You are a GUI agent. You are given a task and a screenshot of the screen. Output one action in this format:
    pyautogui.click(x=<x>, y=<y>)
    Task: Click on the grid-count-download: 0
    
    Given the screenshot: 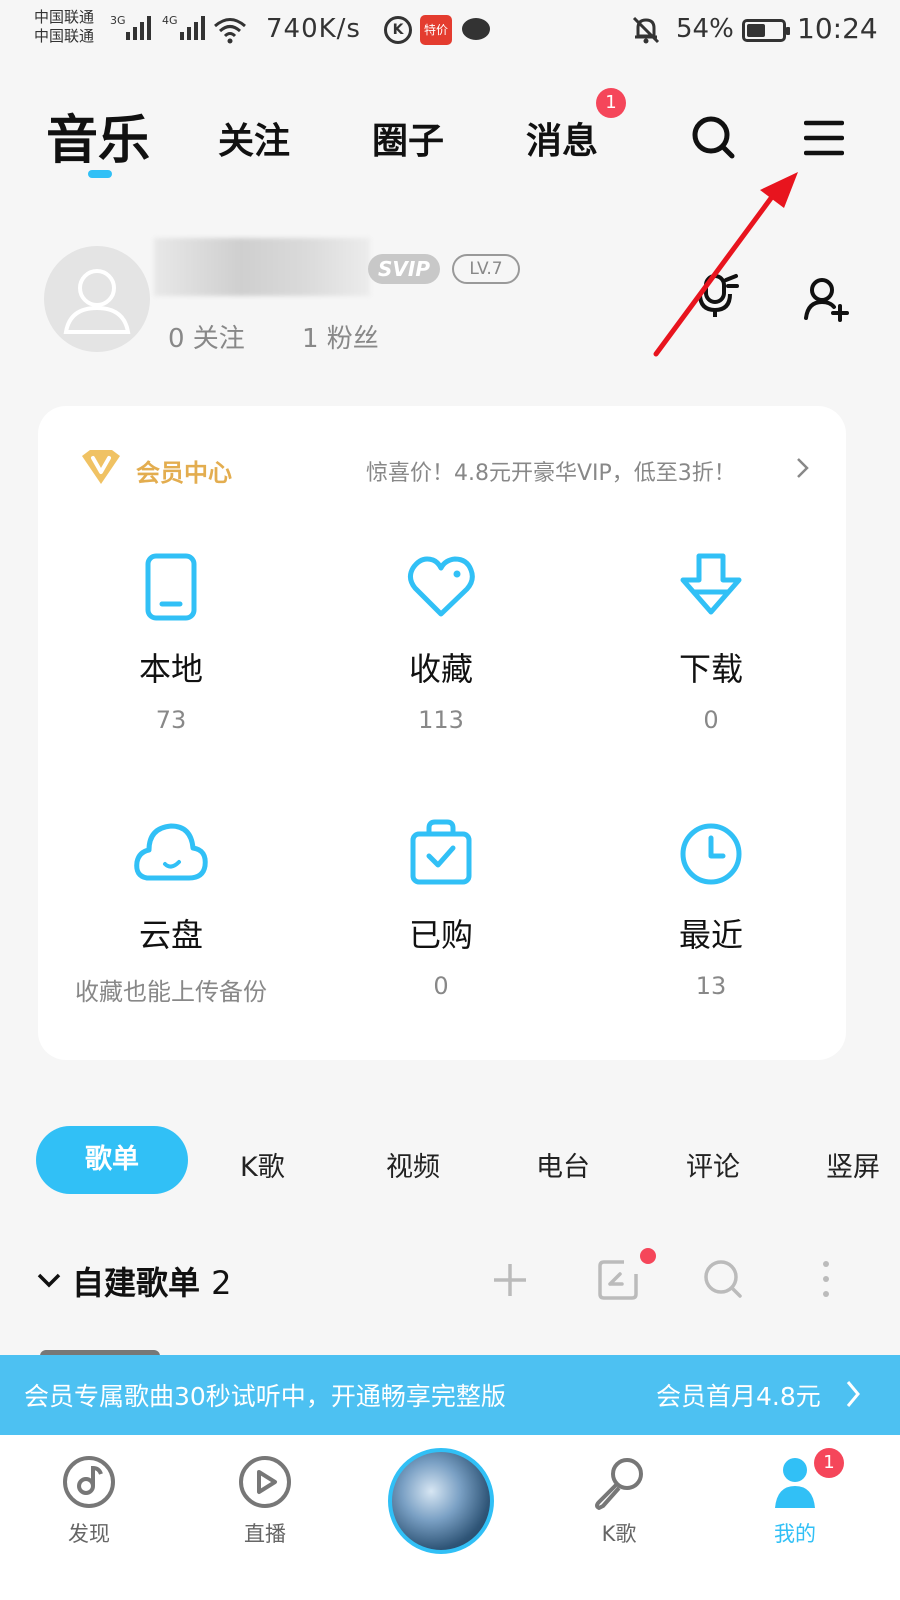 What is the action you would take?
    pyautogui.click(x=711, y=720)
    